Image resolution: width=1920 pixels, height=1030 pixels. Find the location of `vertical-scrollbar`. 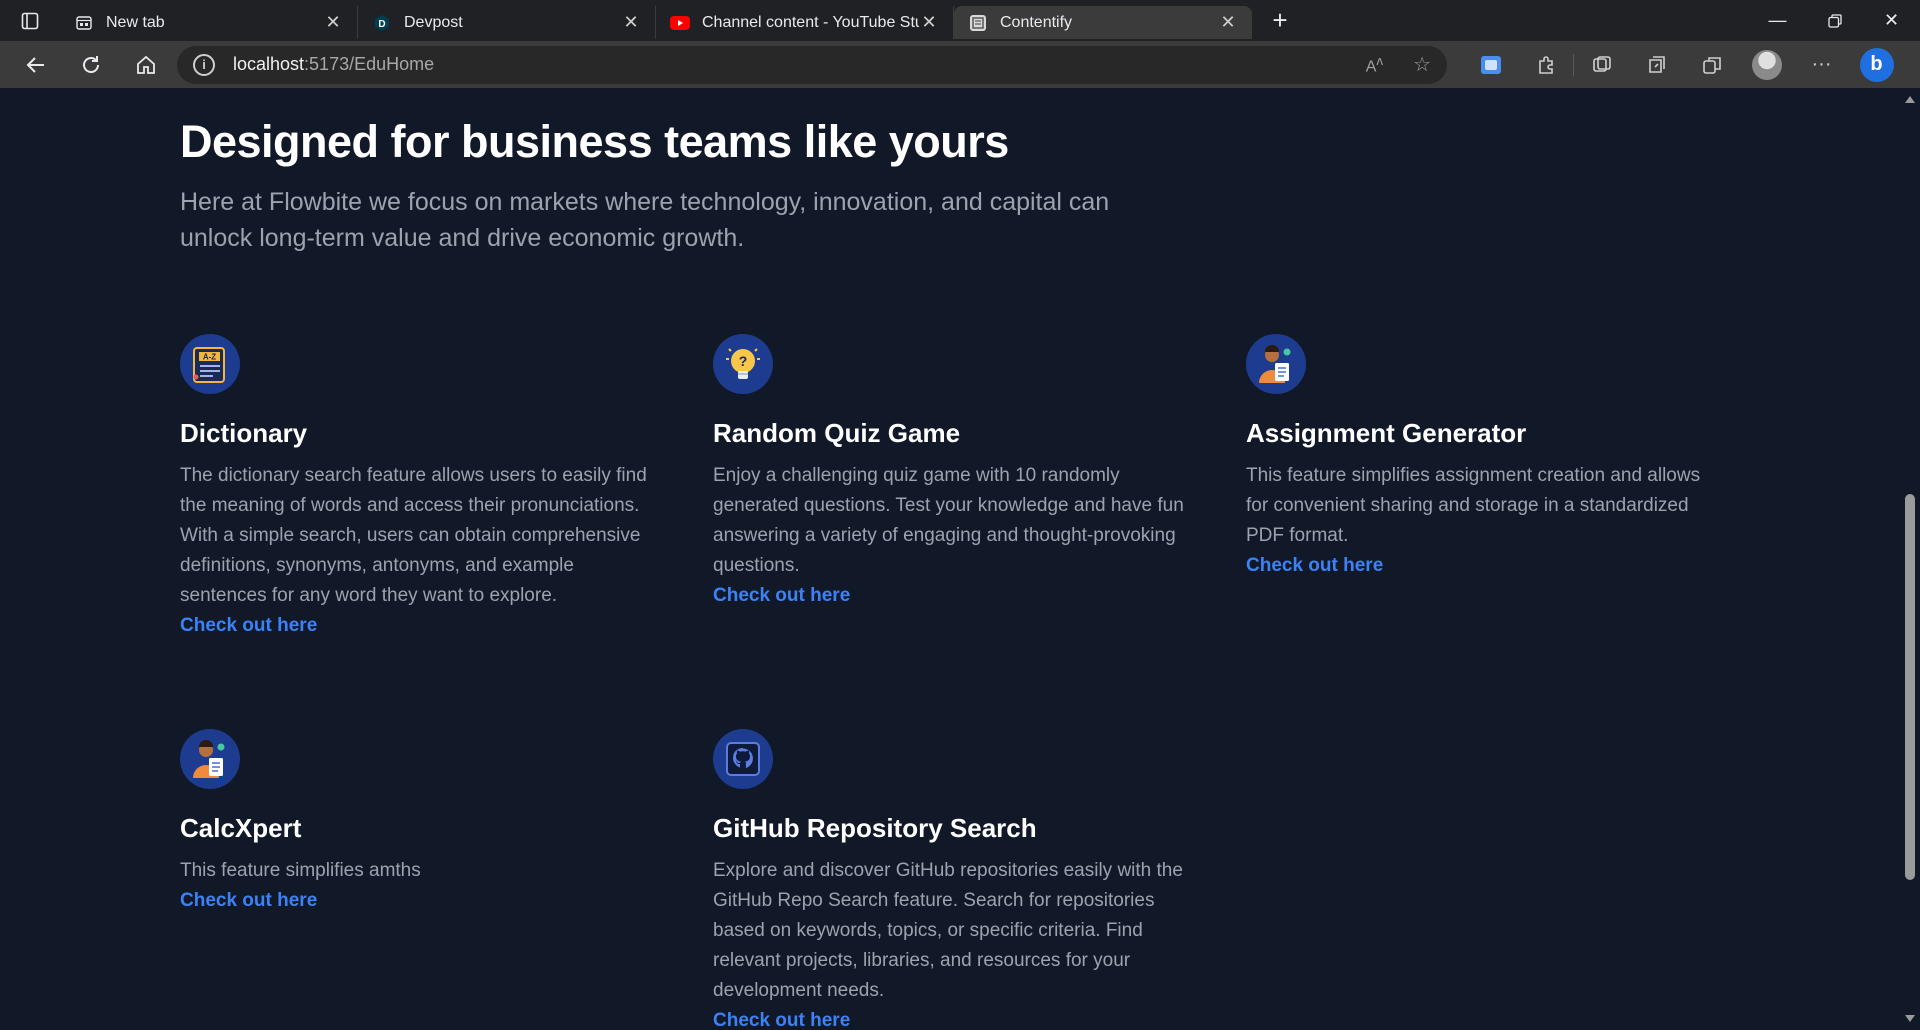

vertical-scrollbar is located at coordinates (1910, 559).